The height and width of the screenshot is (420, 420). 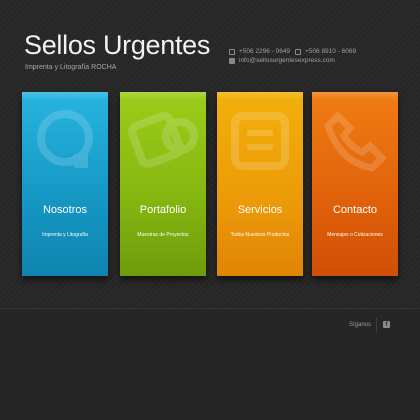 What do you see at coordinates (260, 235) in the screenshot?
I see `card-servicios-subtitle: Todos Nuestros Productos` at bounding box center [260, 235].